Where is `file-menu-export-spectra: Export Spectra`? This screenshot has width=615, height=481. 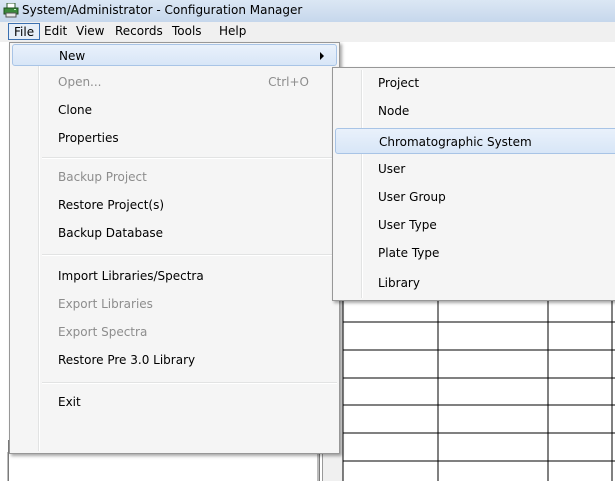 file-menu-export-spectra: Export Spectra is located at coordinates (174, 332).